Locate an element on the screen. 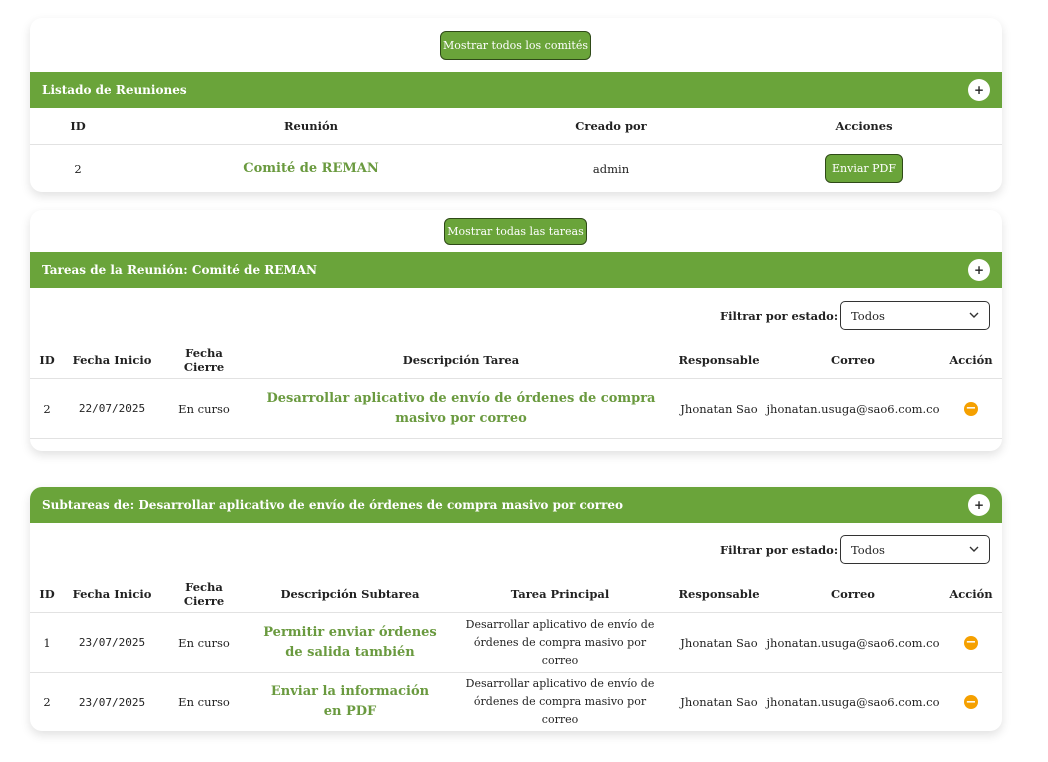  task-email: jhonatan.usuga@sao6.com.co is located at coordinates (853, 408).